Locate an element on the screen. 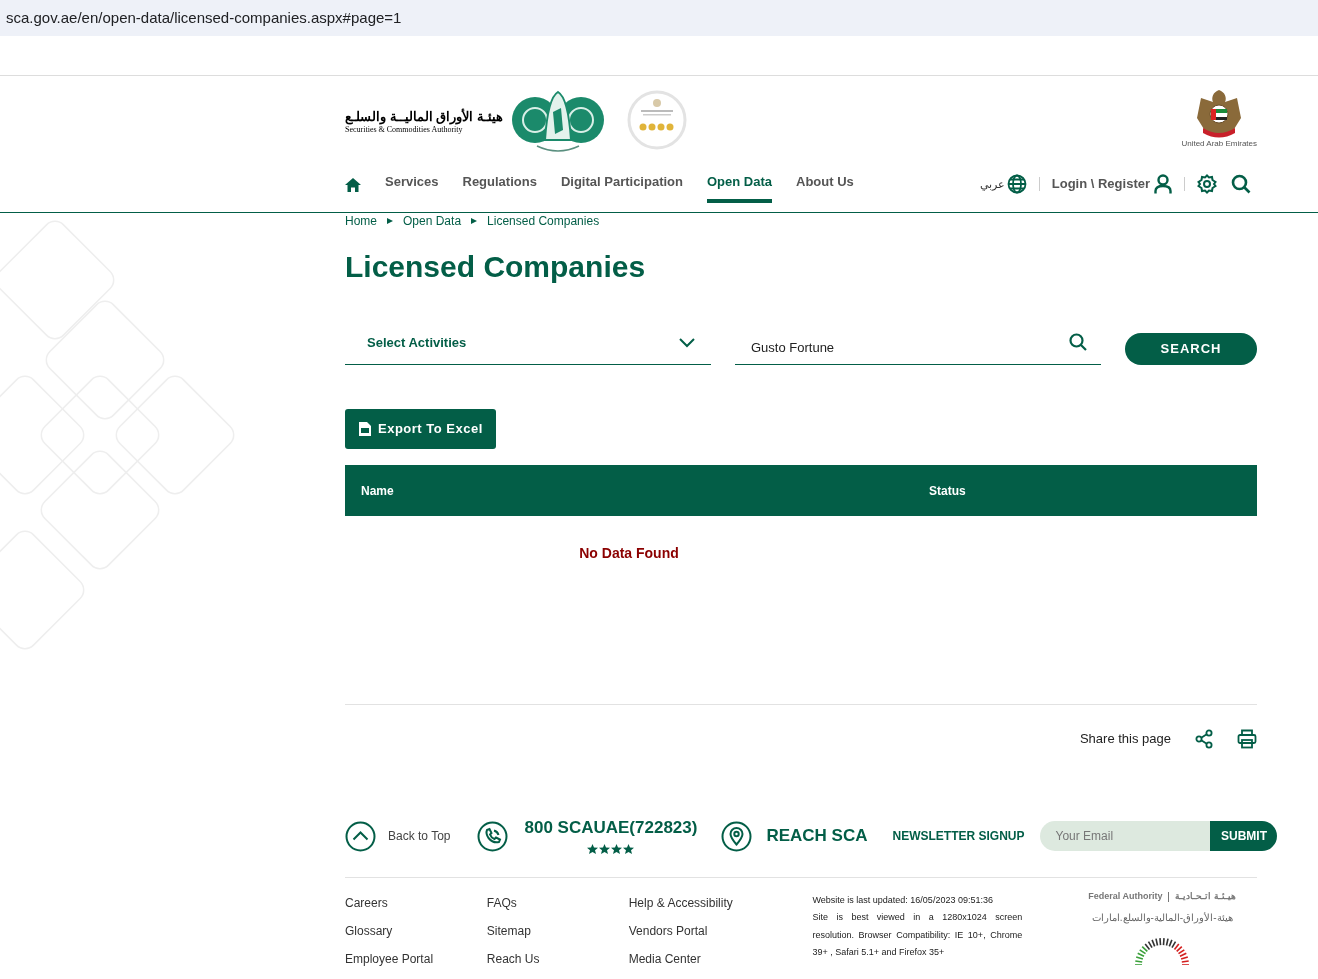 The image size is (1318, 979). reach-link: REACH SCA is located at coordinates (794, 836).